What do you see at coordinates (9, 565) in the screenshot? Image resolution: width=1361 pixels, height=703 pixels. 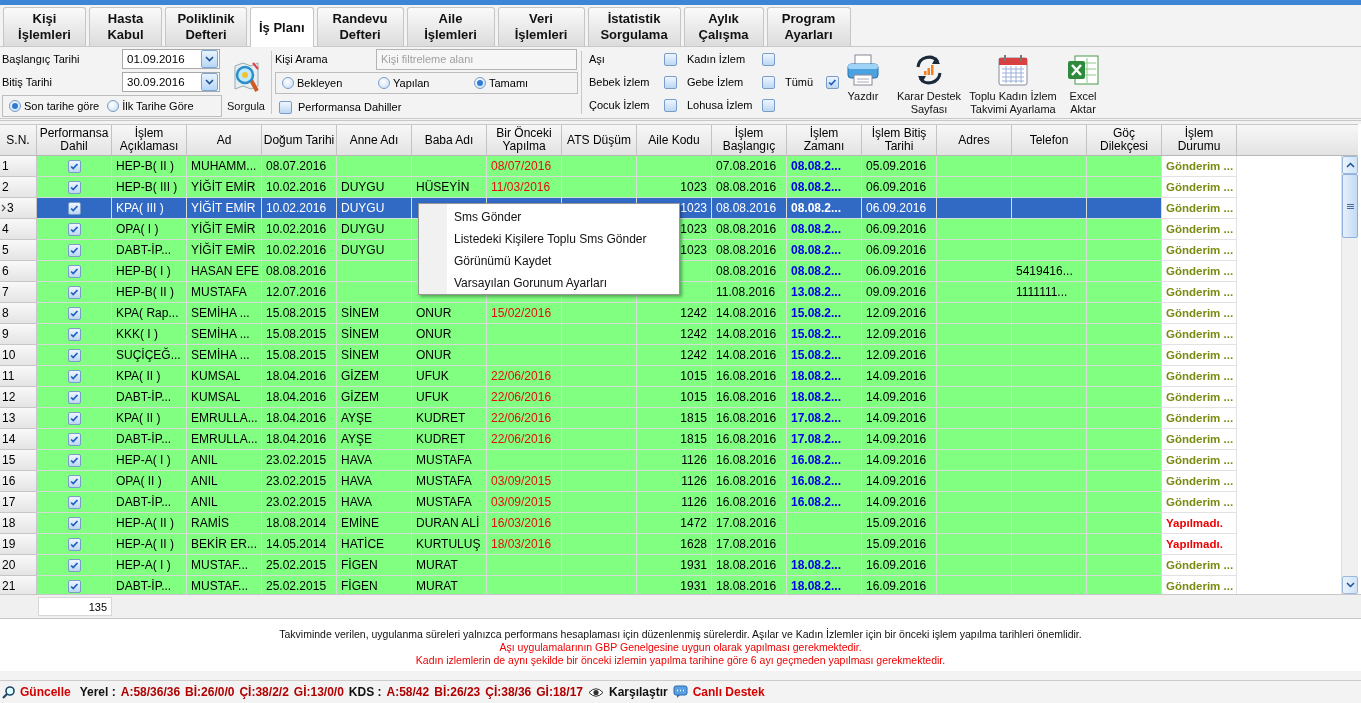 I see `row-number: 20` at bounding box center [9, 565].